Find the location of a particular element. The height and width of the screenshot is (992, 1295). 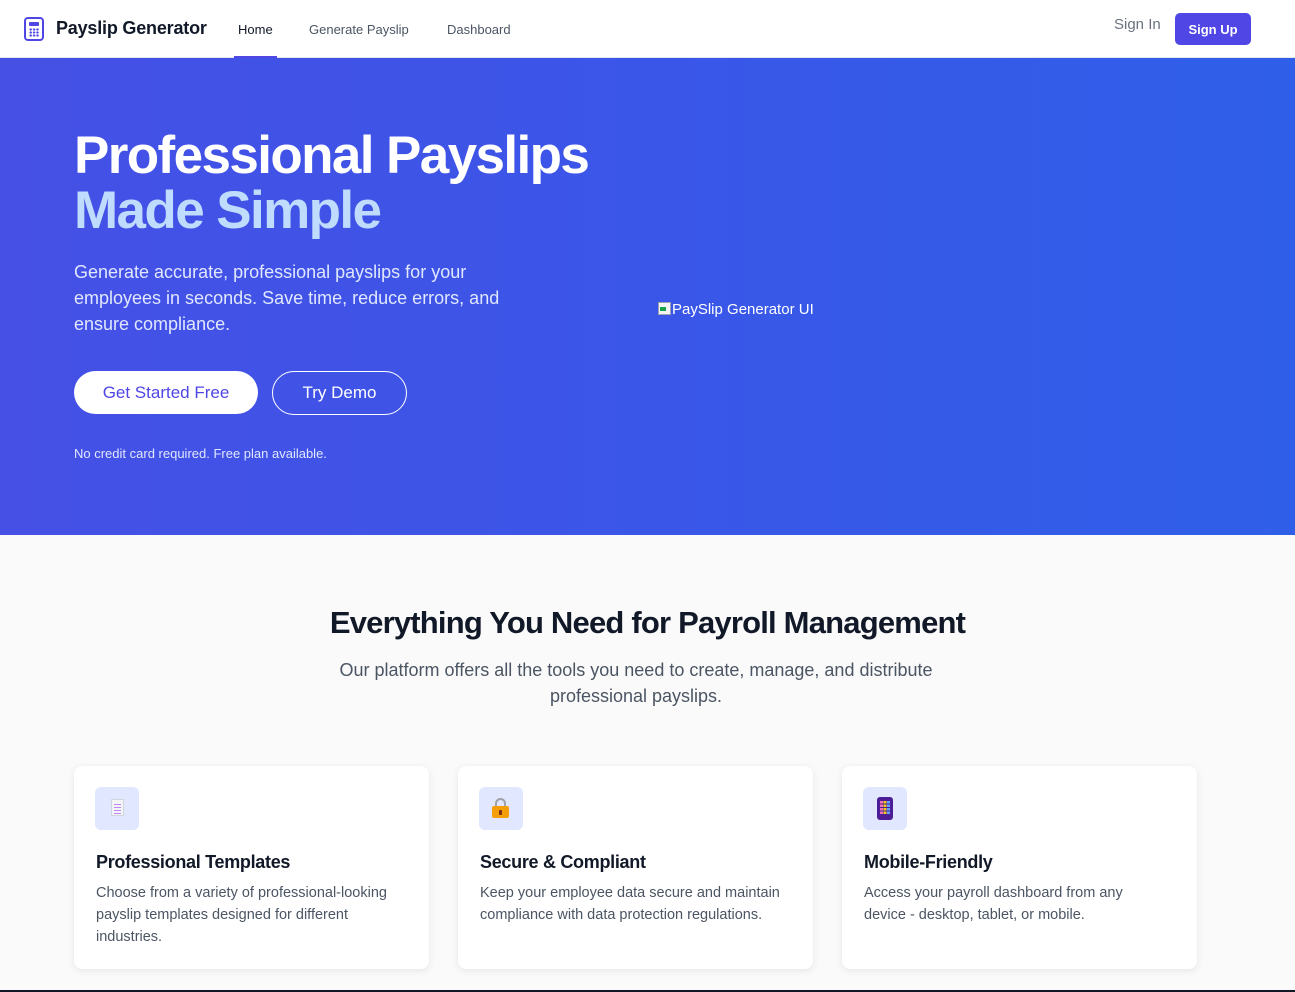

mobile-phone-icon is located at coordinates (885, 808).